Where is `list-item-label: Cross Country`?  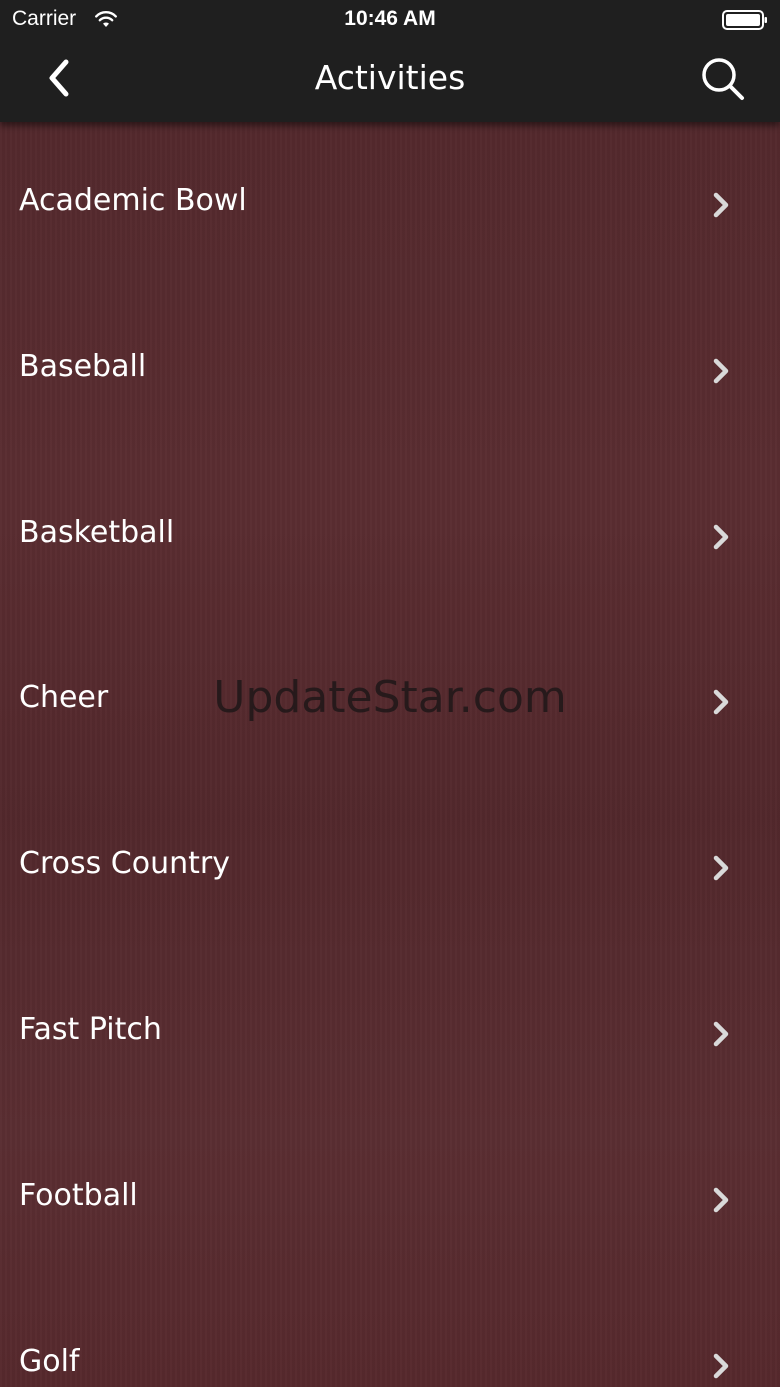 list-item-label: Cross Country is located at coordinates (124, 864).